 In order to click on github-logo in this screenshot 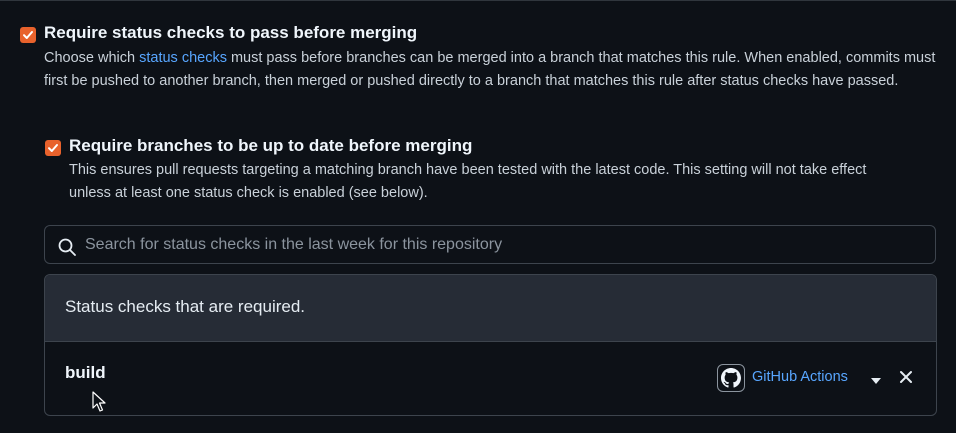, I will do `click(731, 378)`.